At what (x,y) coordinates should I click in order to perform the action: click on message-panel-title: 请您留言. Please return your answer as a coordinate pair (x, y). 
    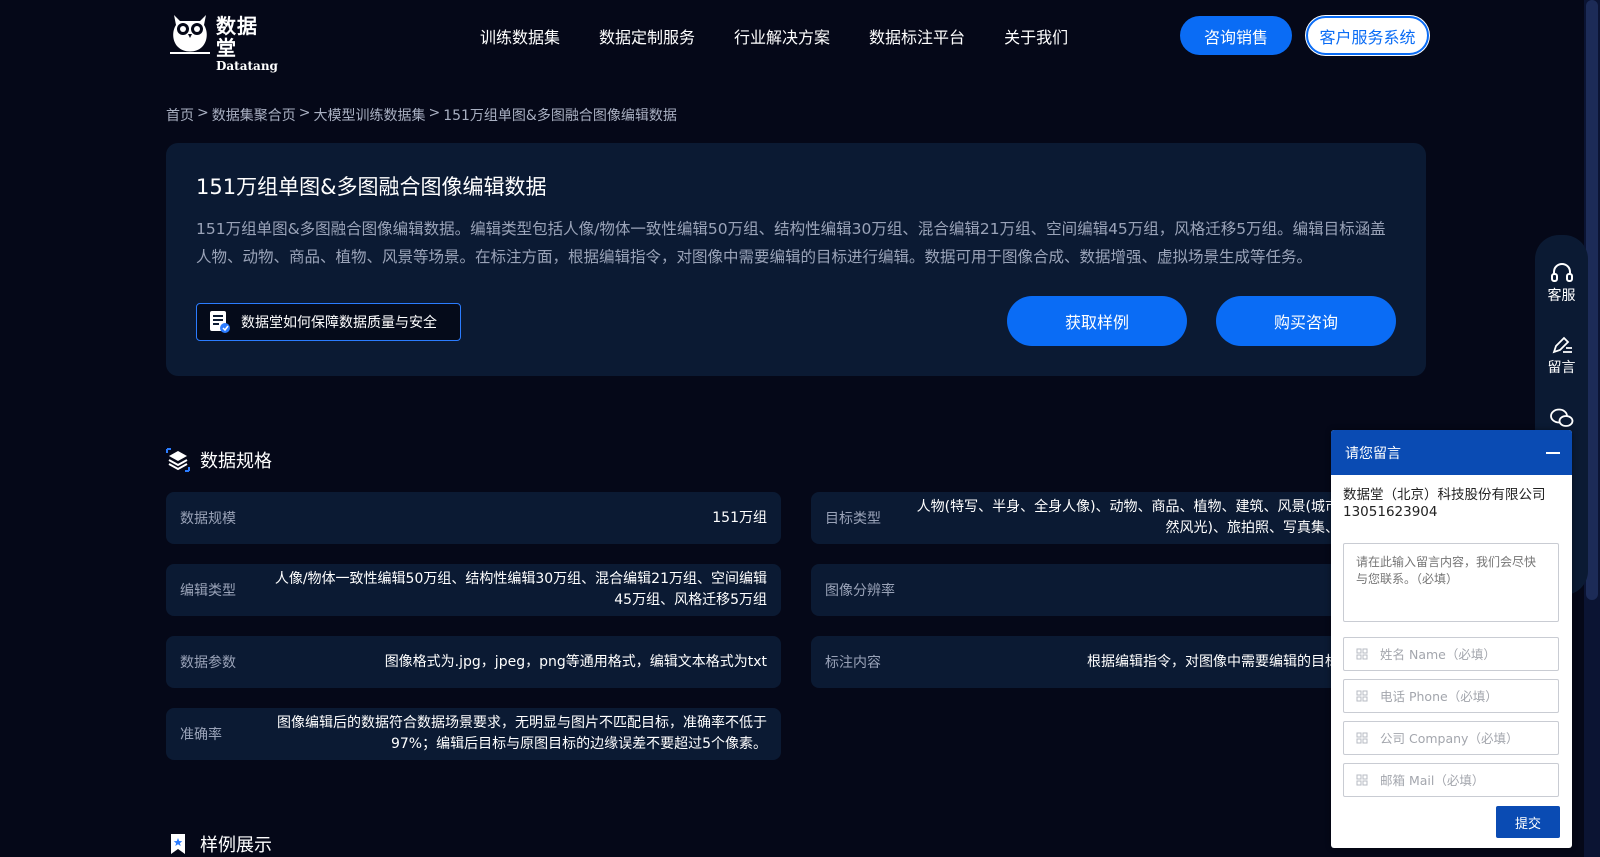
    Looking at the image, I should click on (1373, 453).